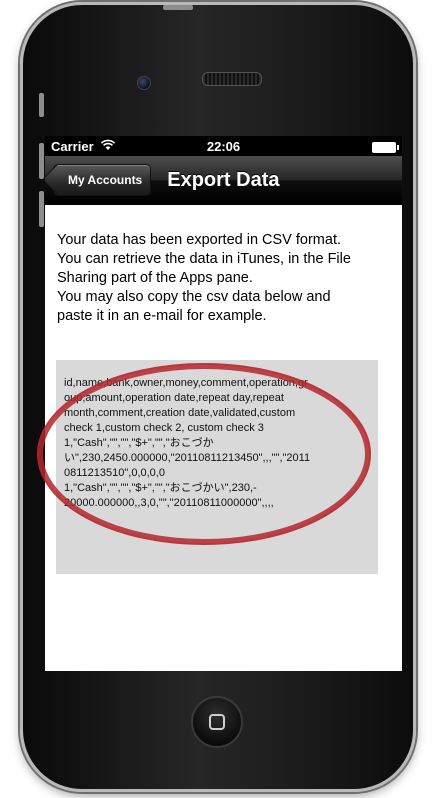 Image resolution: width=432 pixels, height=798 pixels. I want to click on back-button-label: My Accounts, so click(105, 180).